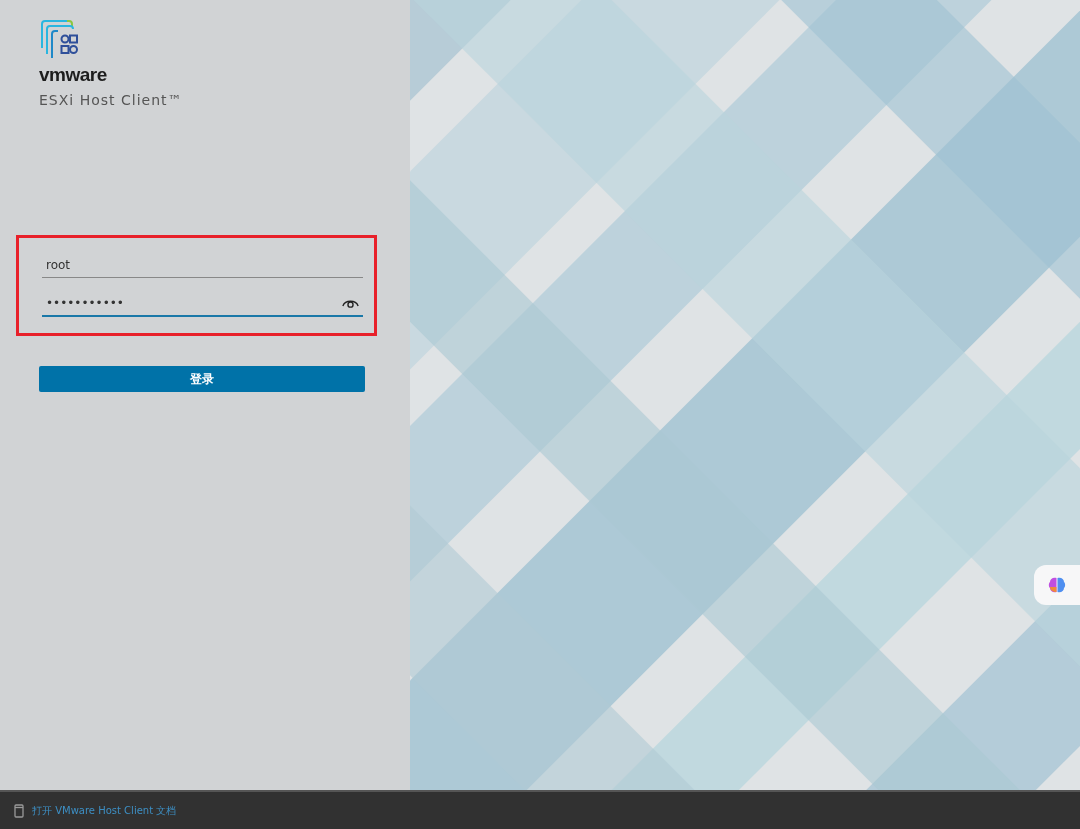 The width and height of the screenshot is (1080, 829). What do you see at coordinates (73, 75) in the screenshot?
I see `brand-logo-text: vmware` at bounding box center [73, 75].